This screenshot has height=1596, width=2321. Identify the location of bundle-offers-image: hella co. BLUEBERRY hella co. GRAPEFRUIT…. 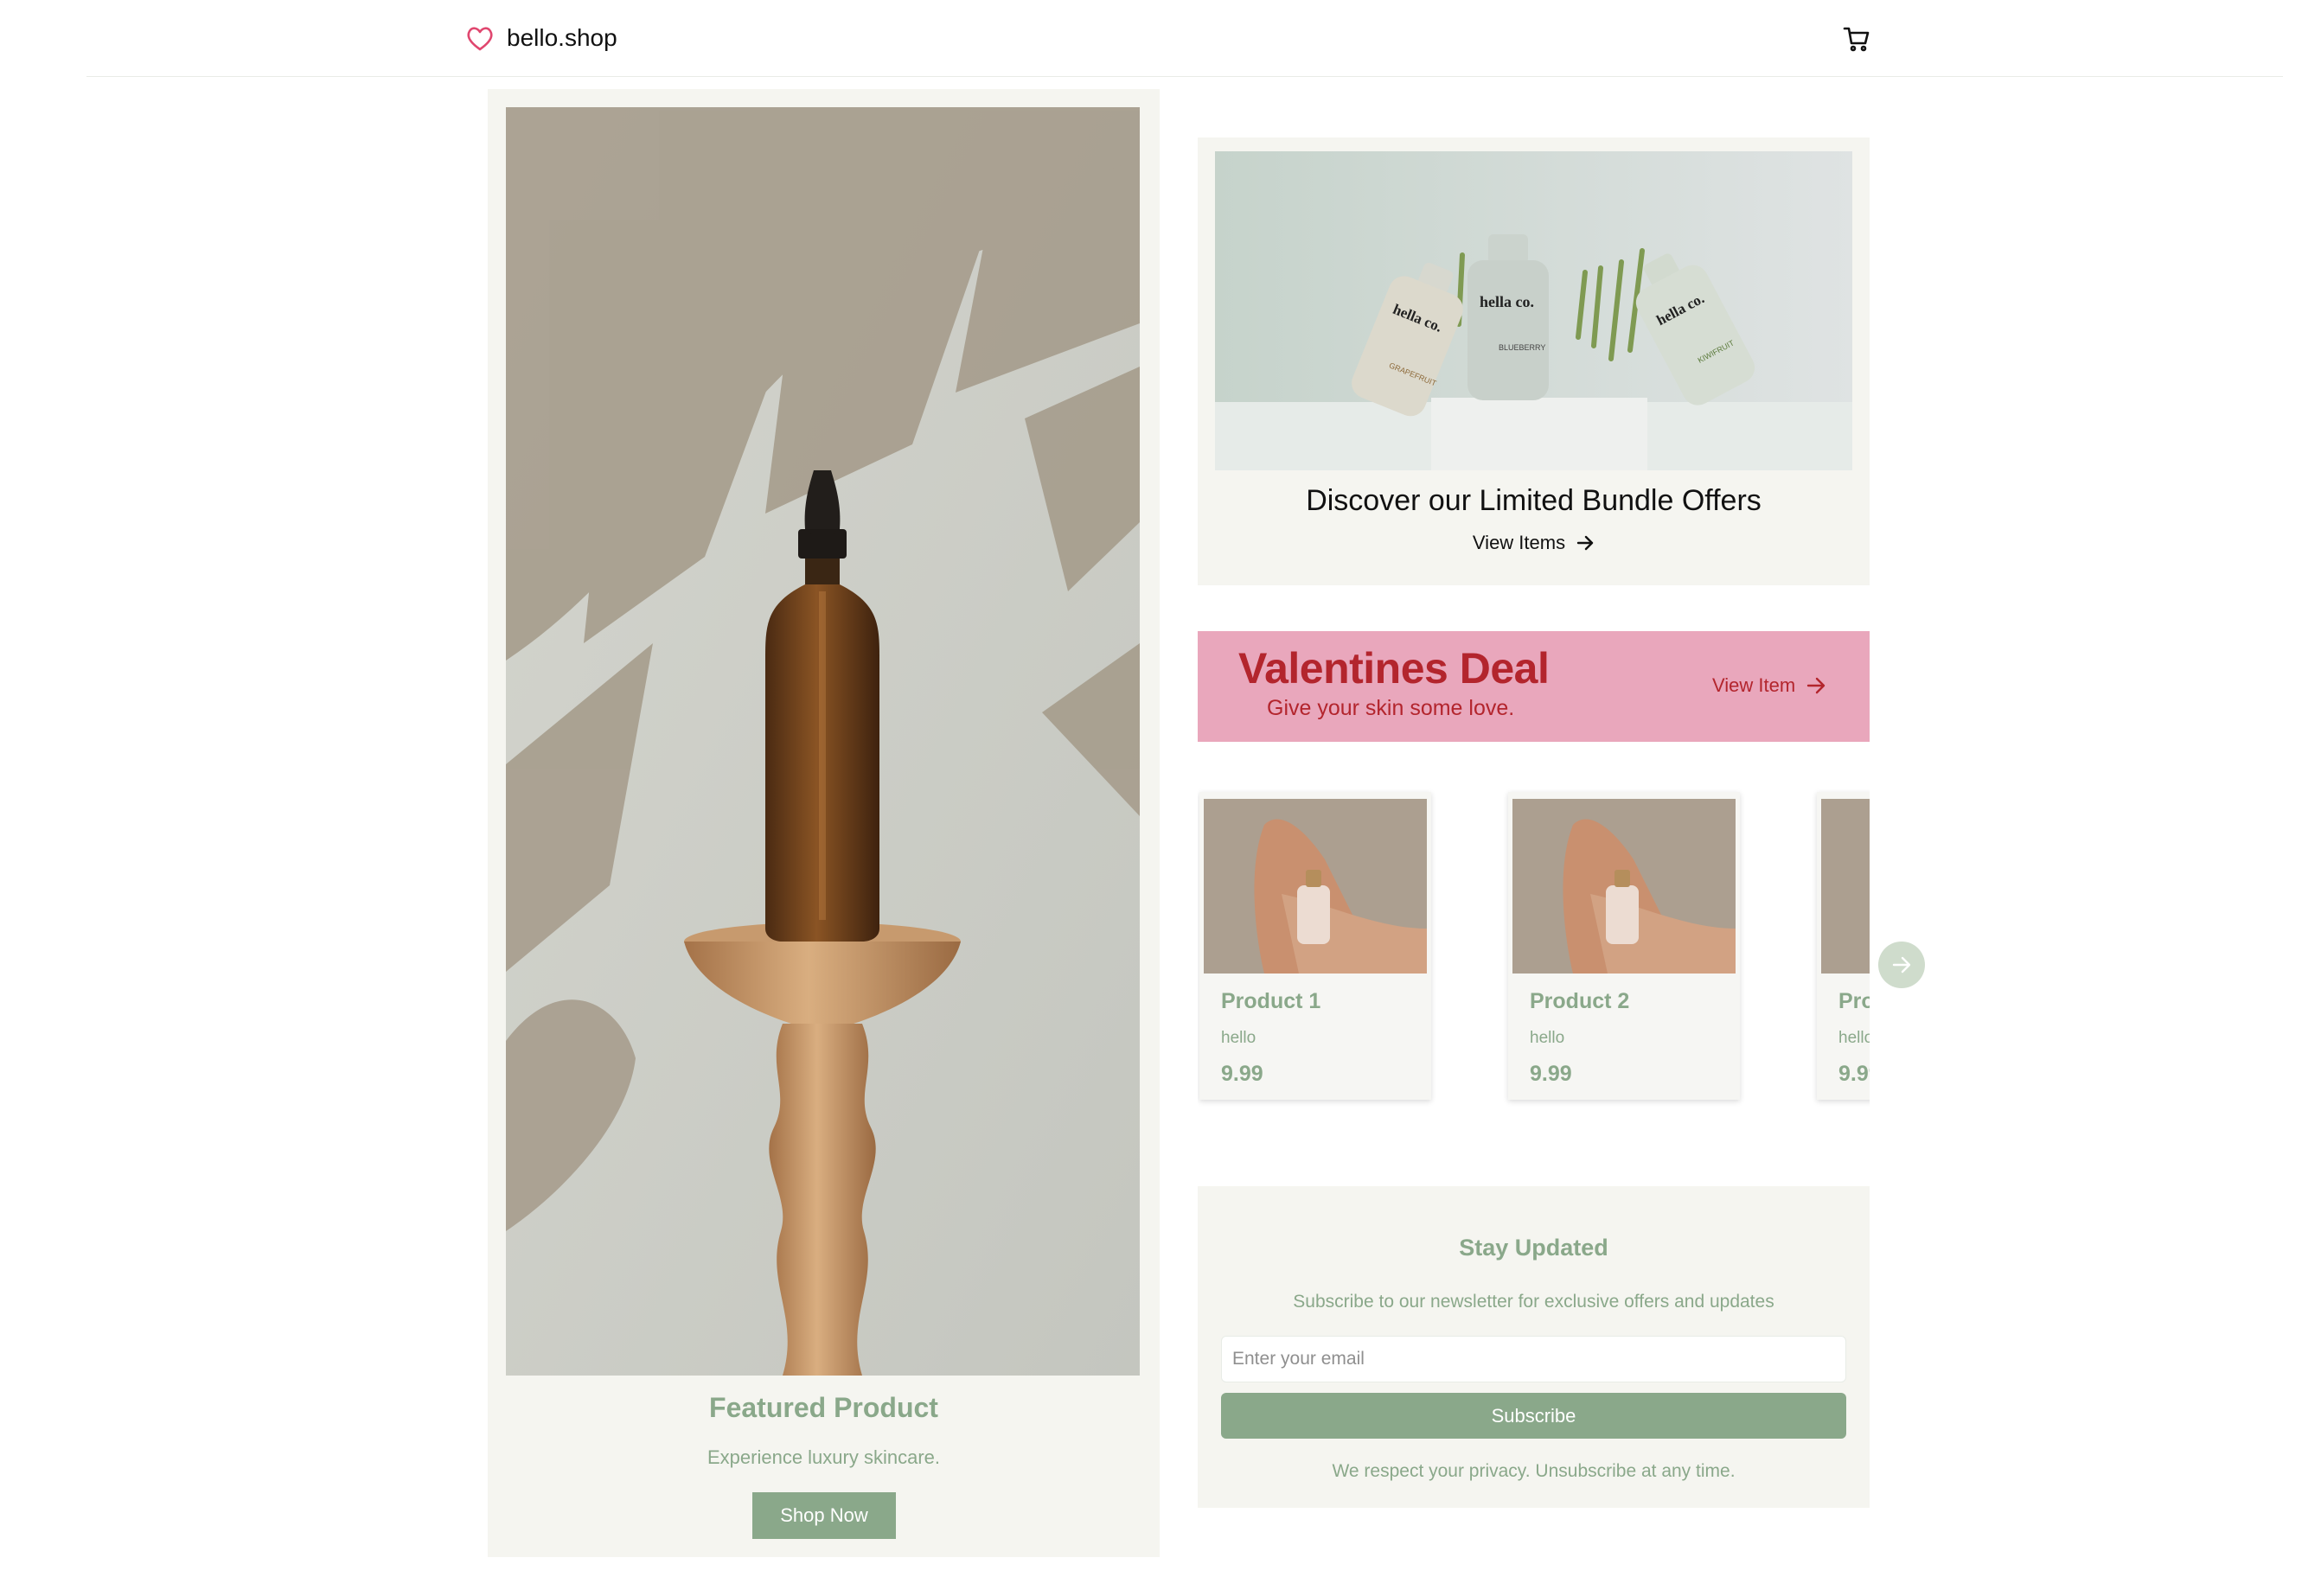
(1533, 311).